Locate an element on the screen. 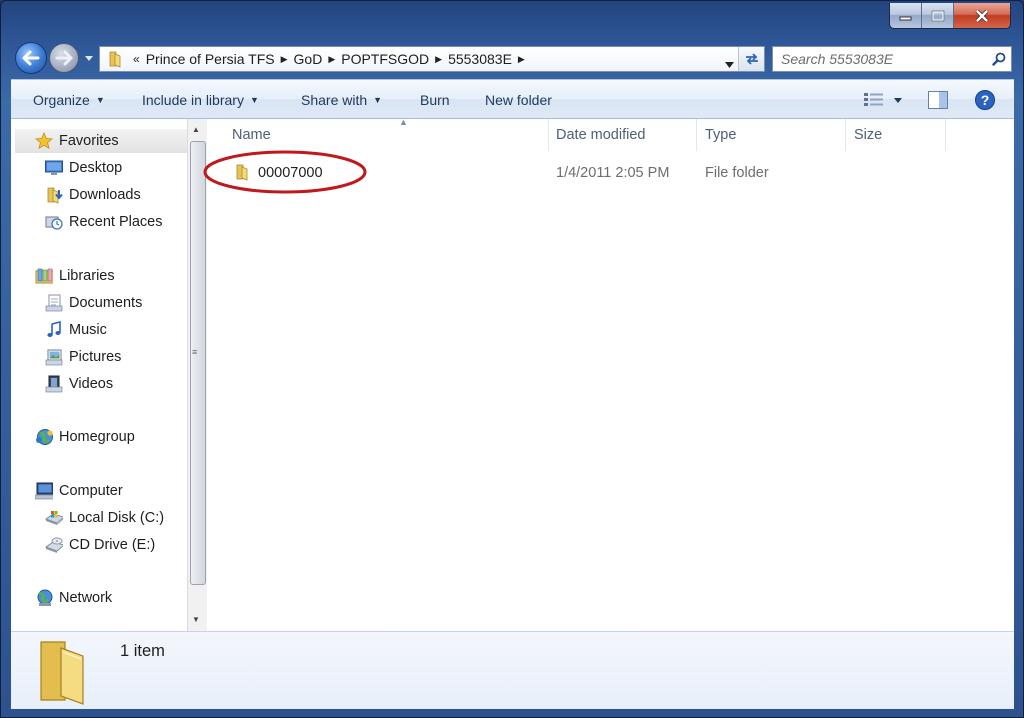  forward-button is located at coordinates (64, 58).